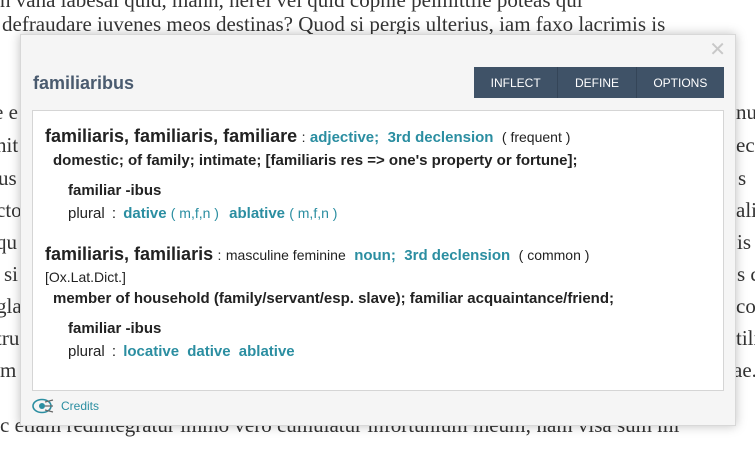 The height and width of the screenshot is (449, 755). What do you see at coordinates (84, 83) in the screenshot?
I see `popup-headword: familiaribus` at bounding box center [84, 83].